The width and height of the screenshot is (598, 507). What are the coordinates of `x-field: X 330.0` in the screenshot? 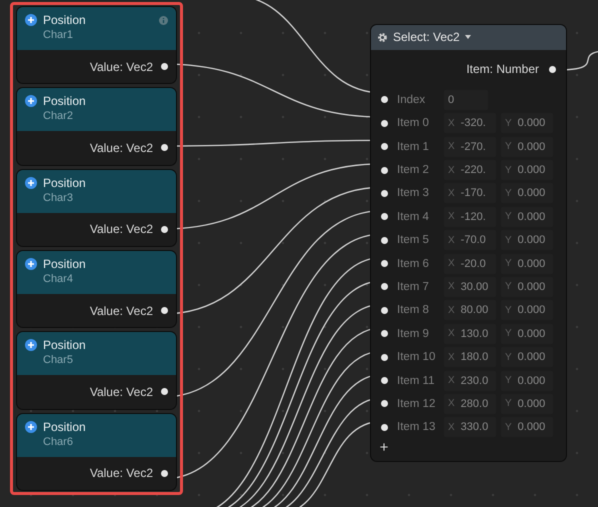 It's located at (470, 427).